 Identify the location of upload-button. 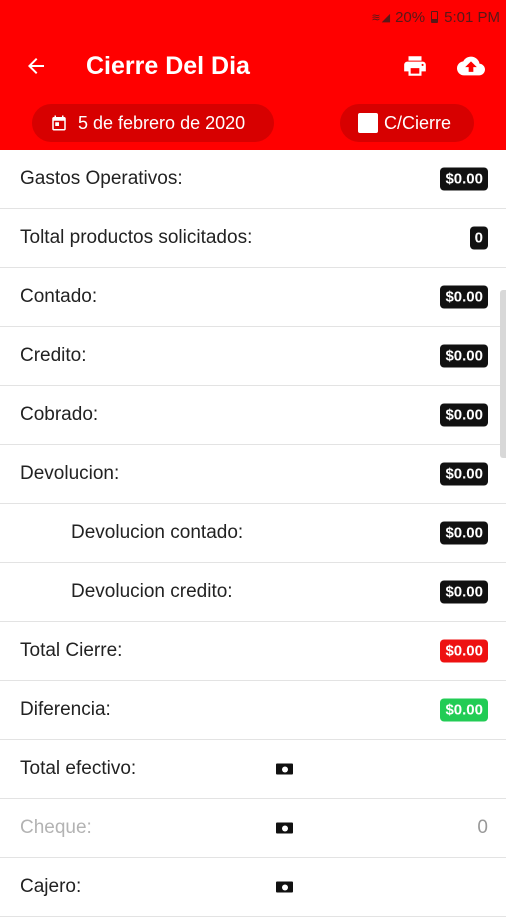
(471, 66).